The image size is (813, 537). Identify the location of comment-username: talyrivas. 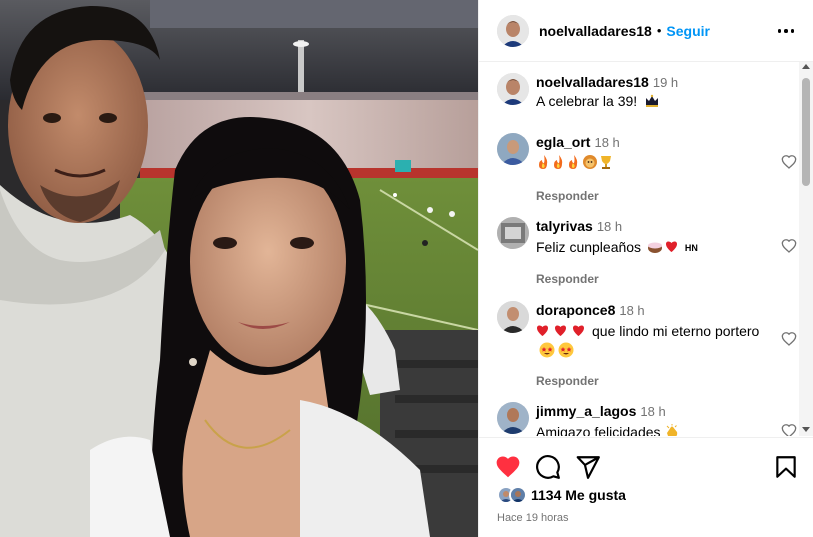
(564, 226).